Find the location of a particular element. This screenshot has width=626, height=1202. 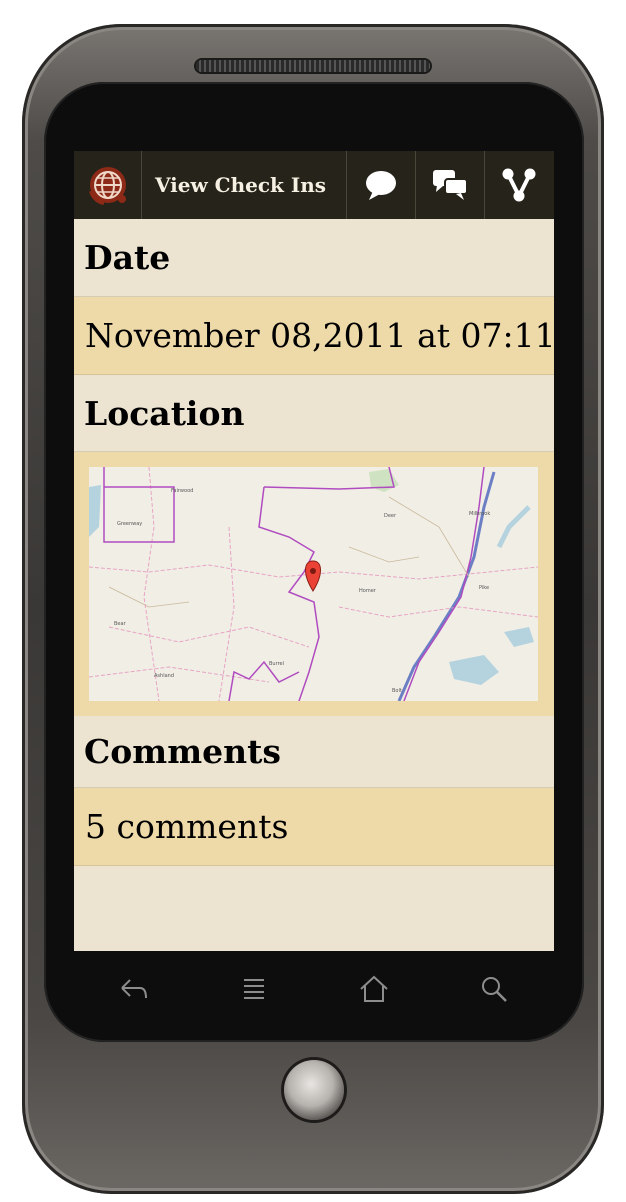

search-icon is located at coordinates (494, 989).